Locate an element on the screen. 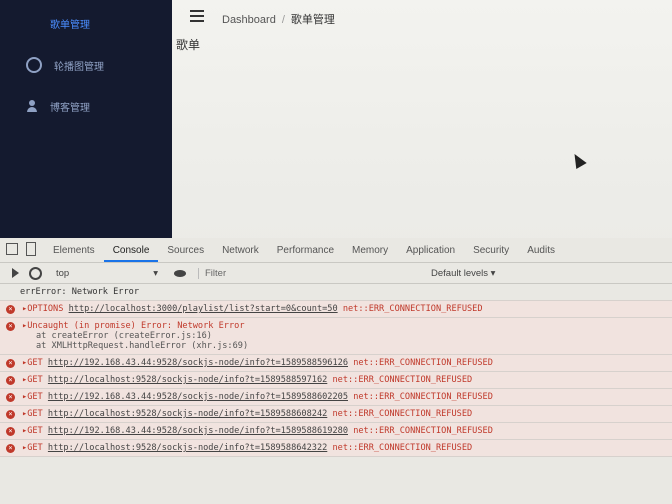 The width and height of the screenshot is (672, 504). tab-memory: Memory is located at coordinates (370, 253).